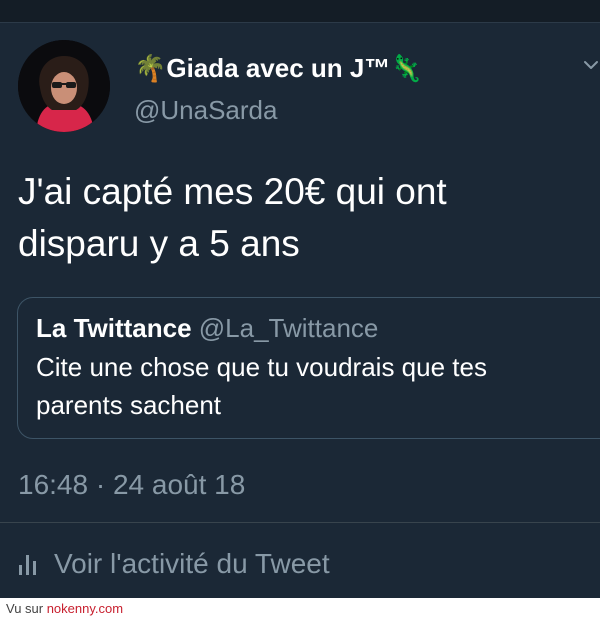 The width and height of the screenshot is (600, 620). I want to click on tweet-author-handle: @UnaSarda, so click(205, 110).